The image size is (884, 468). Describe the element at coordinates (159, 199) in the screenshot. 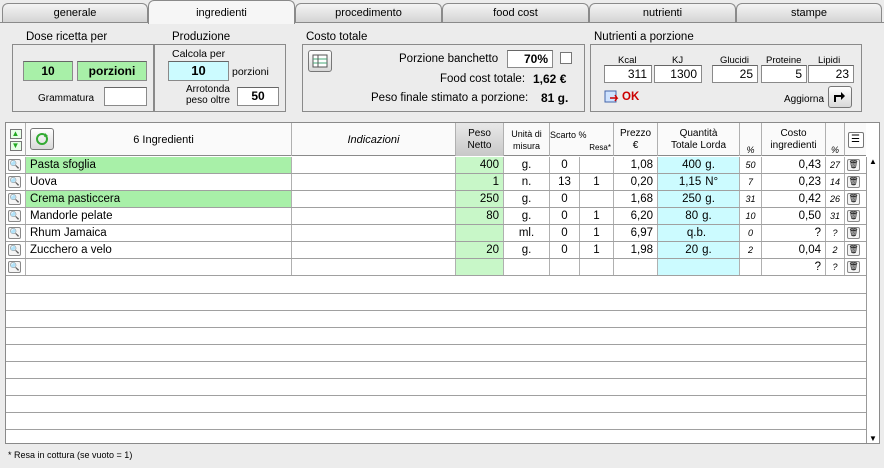

I see `ingredient-name-cell: Crema pasticcera` at that location.